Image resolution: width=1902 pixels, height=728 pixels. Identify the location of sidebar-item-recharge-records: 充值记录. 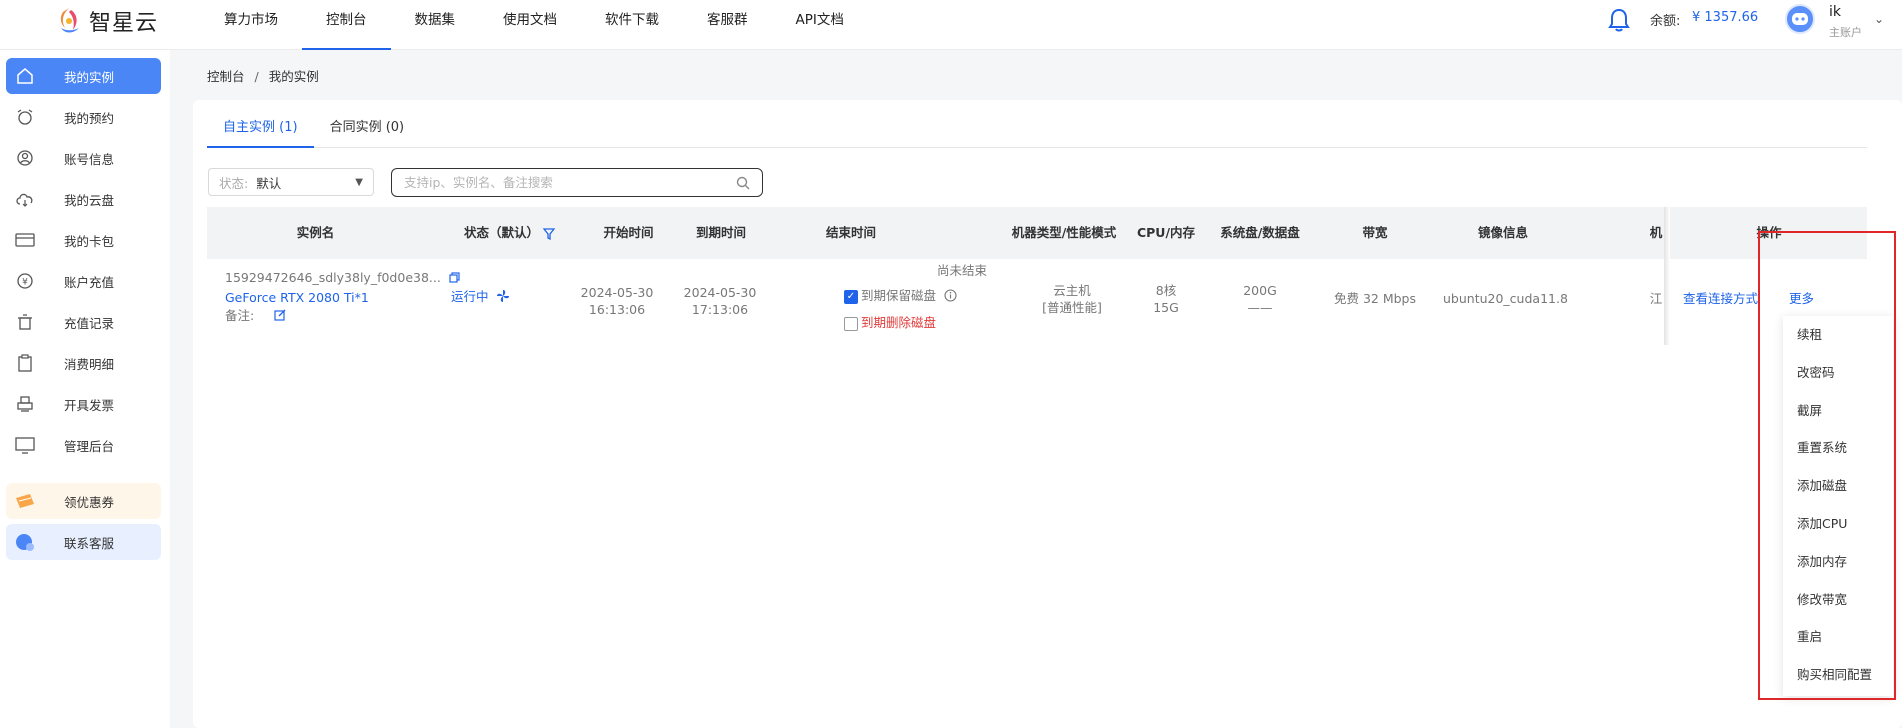
(83, 322).